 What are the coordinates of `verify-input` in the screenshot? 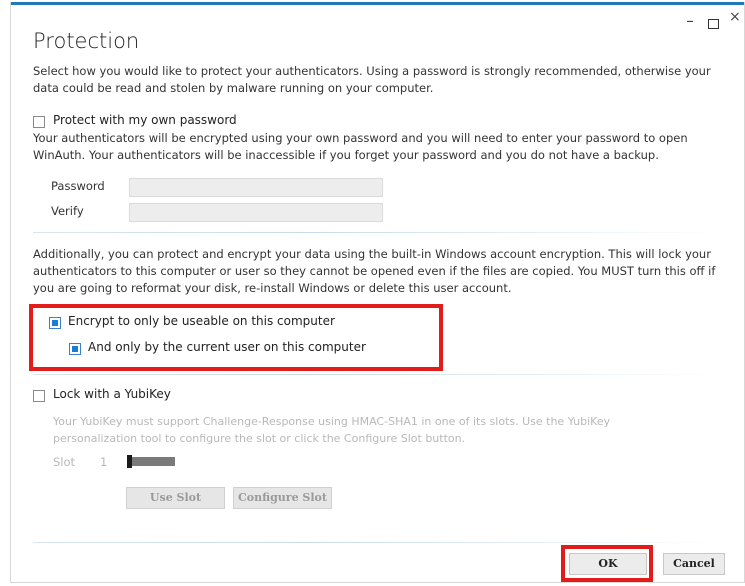 It's located at (256, 212).